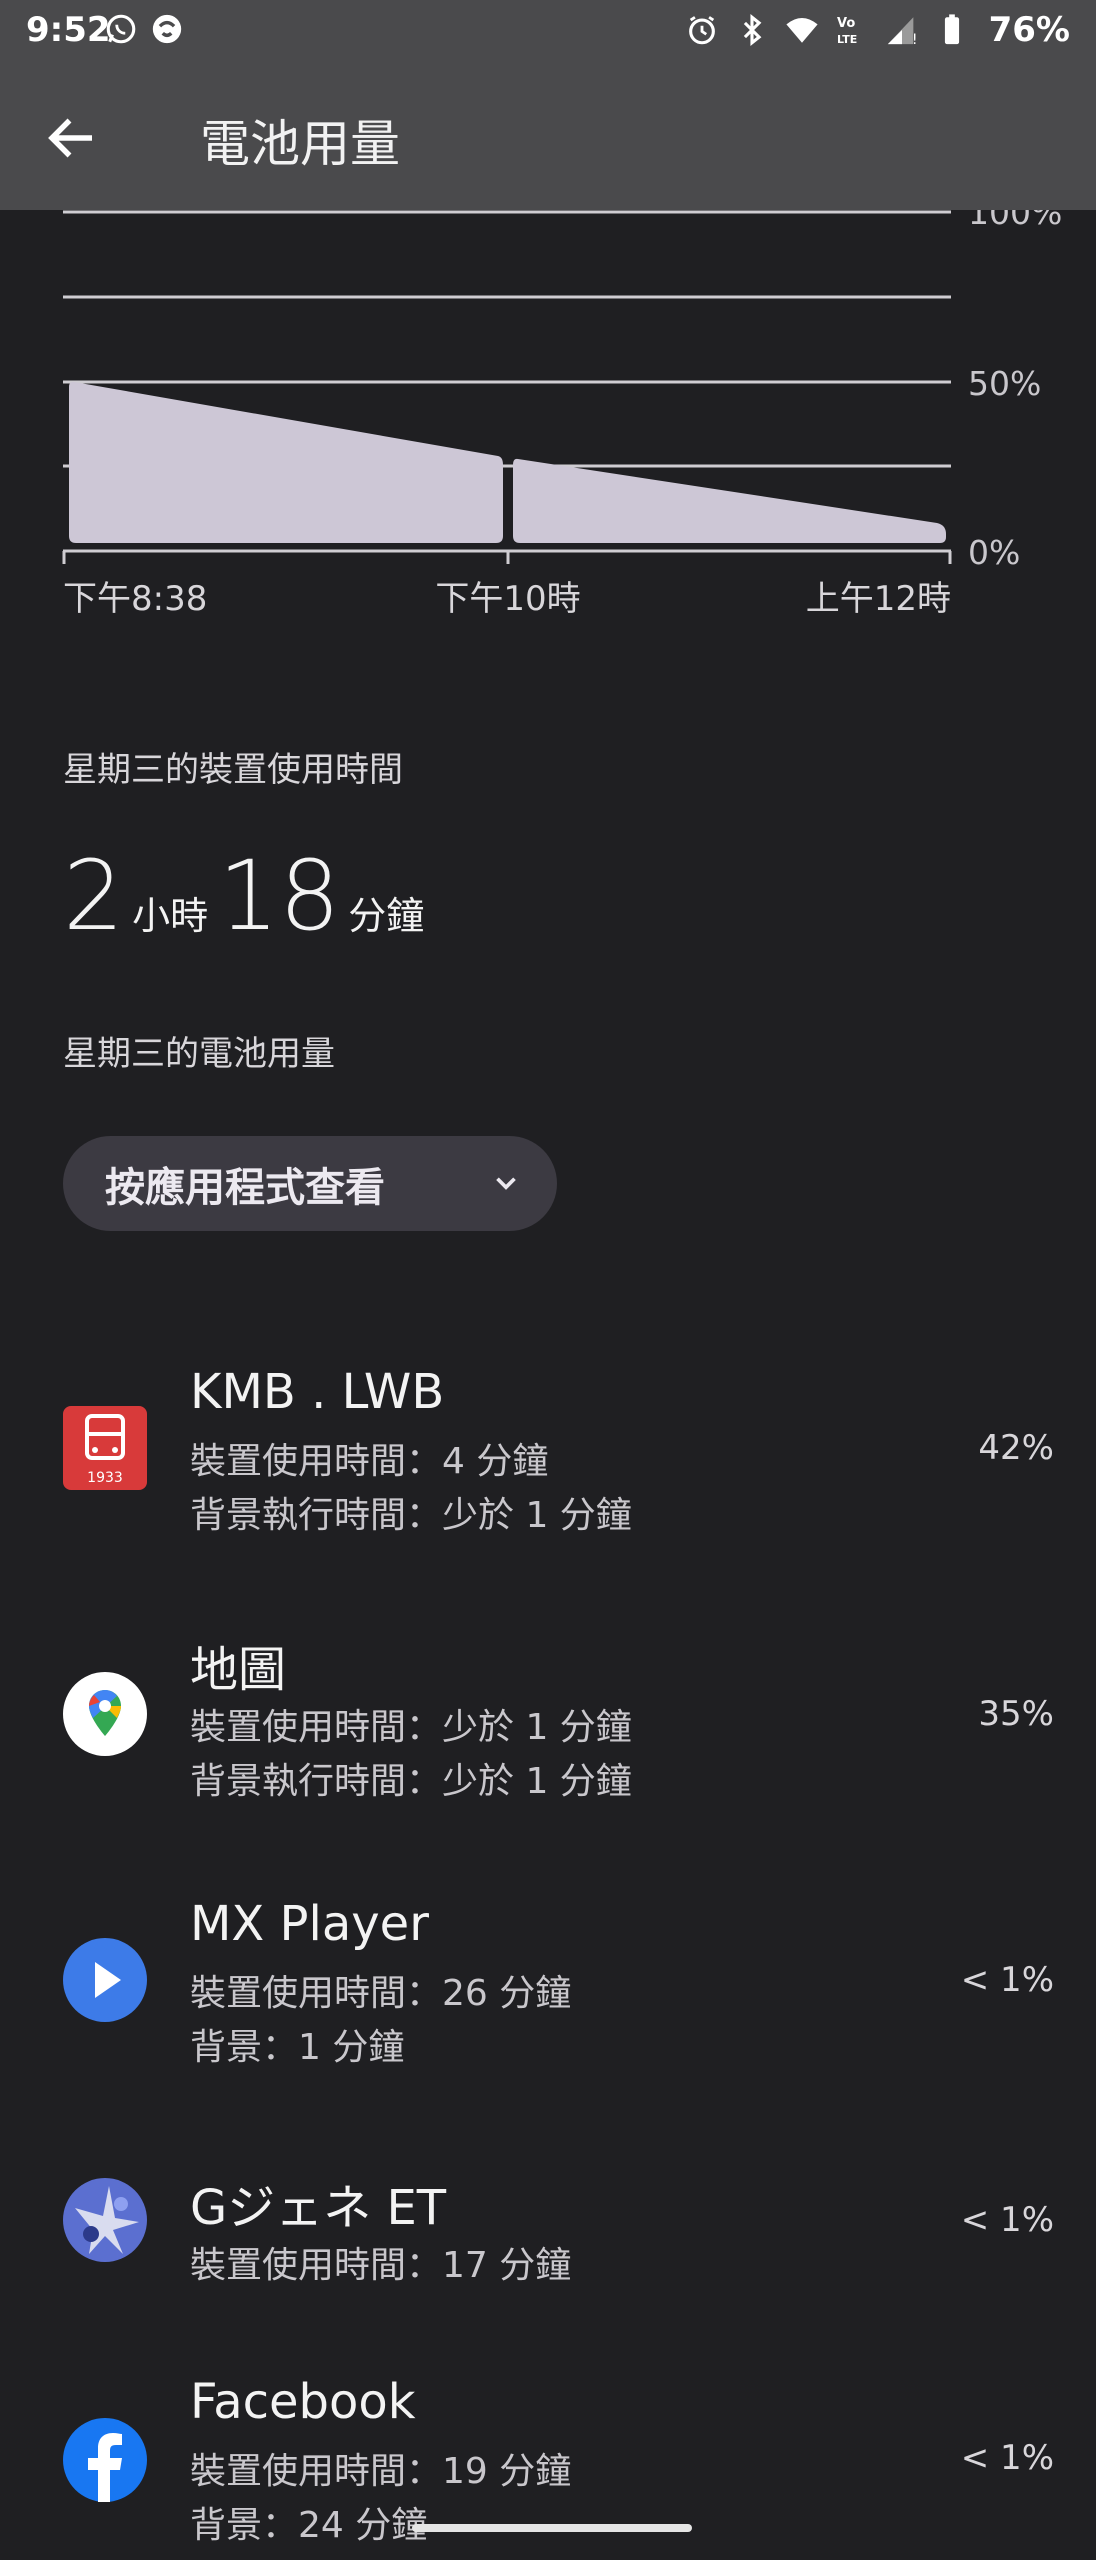 The width and height of the screenshot is (1096, 2560). Describe the element at coordinates (994, 552) in the screenshot. I see `y-tick-0: 0%` at that location.